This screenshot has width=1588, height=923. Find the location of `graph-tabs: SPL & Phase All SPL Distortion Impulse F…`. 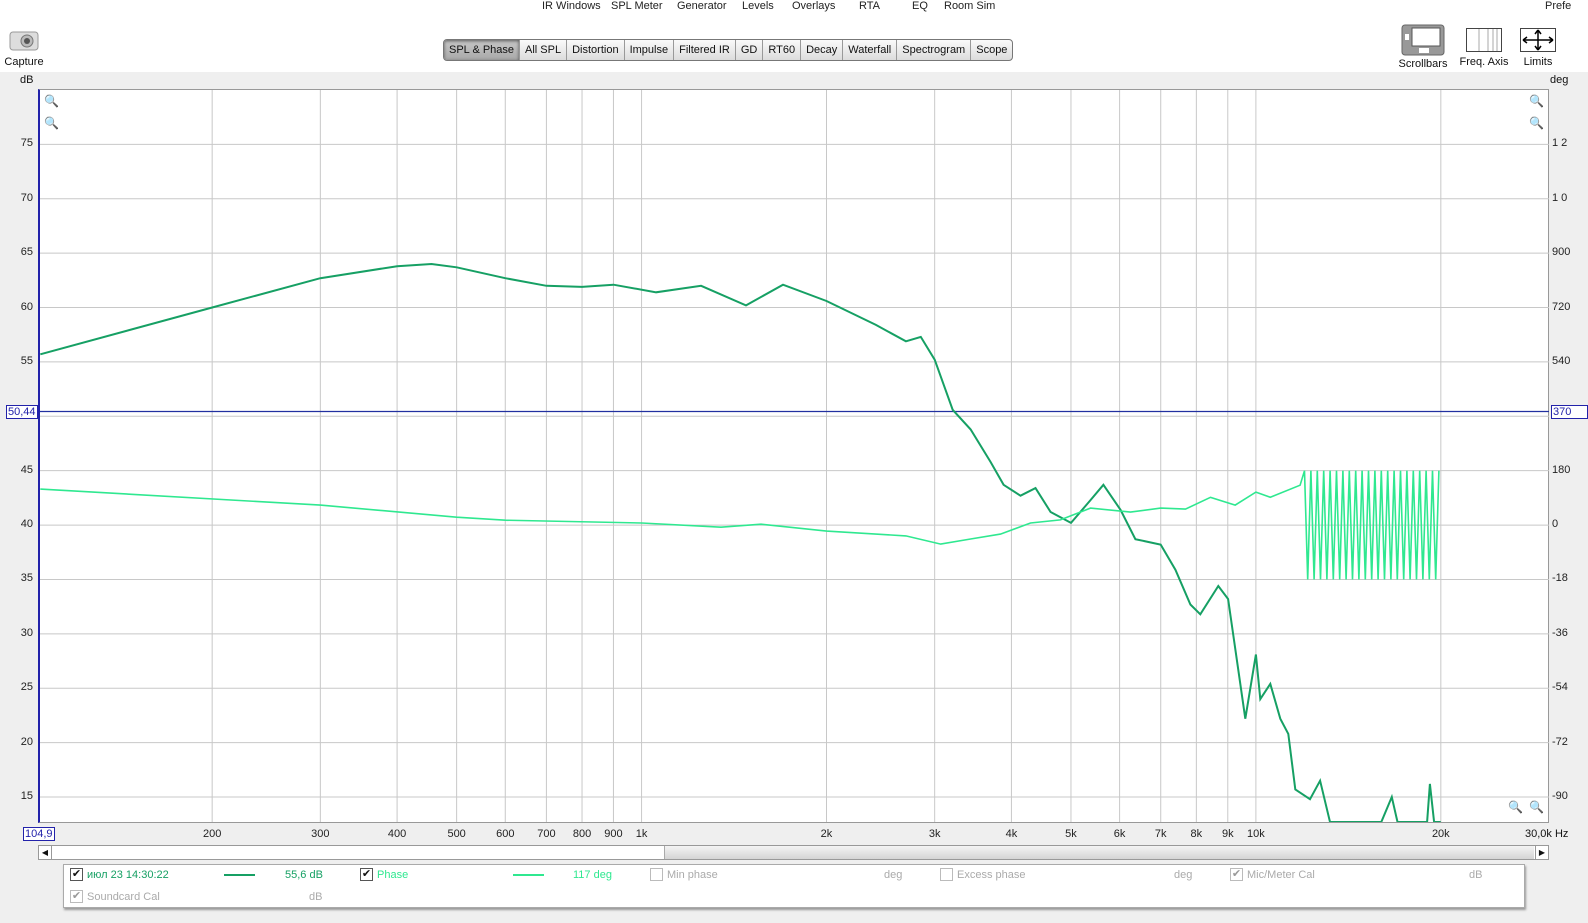

graph-tabs: SPL & Phase All SPL Distortion Impulse F… is located at coordinates (728, 50).